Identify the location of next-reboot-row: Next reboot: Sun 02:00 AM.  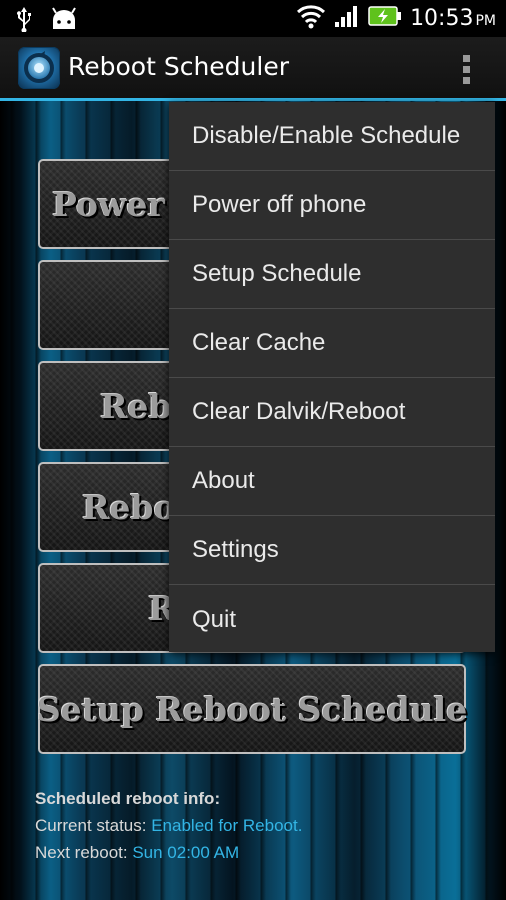
(168, 852).